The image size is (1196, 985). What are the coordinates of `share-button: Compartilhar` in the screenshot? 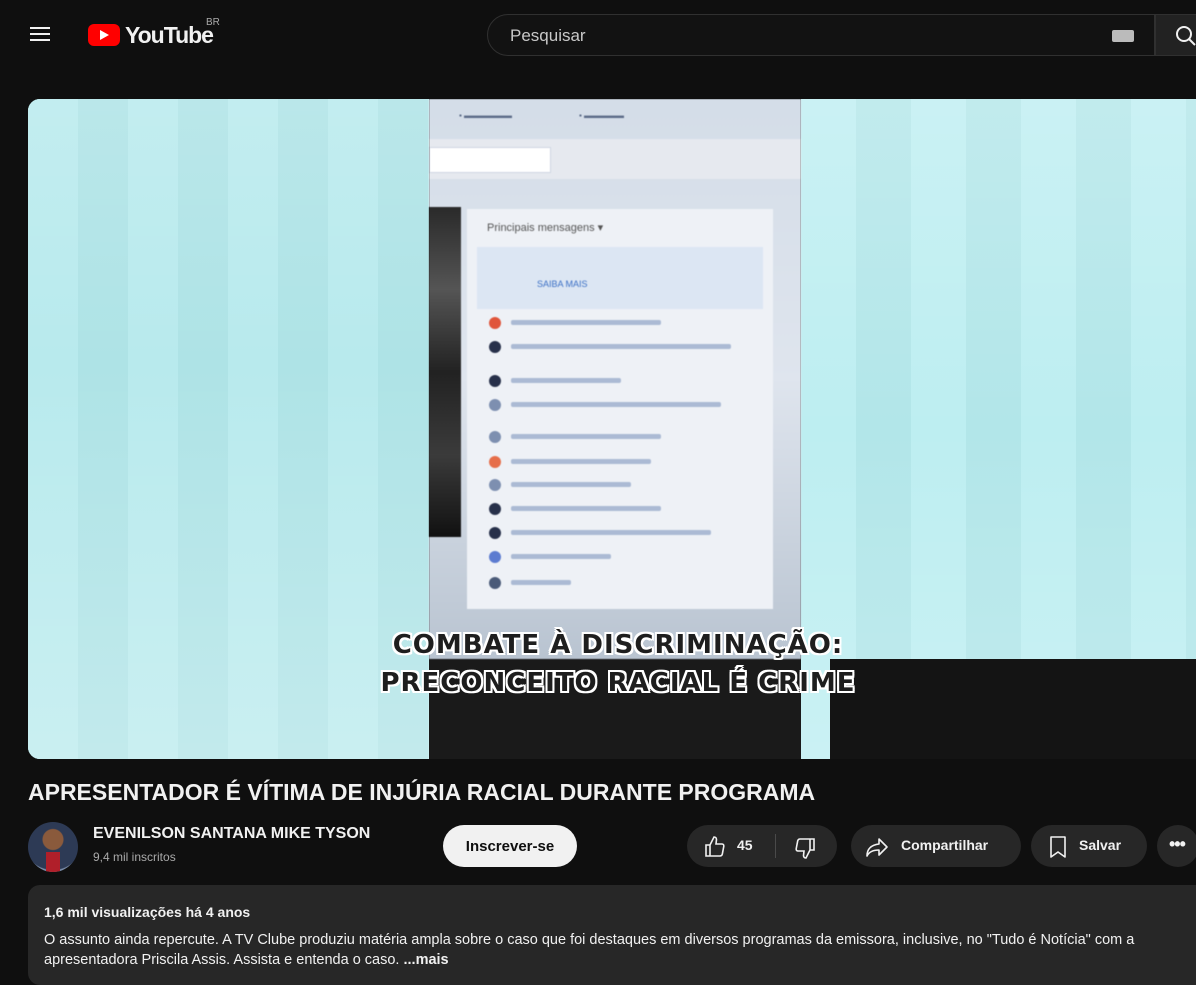 It's located at (936, 846).